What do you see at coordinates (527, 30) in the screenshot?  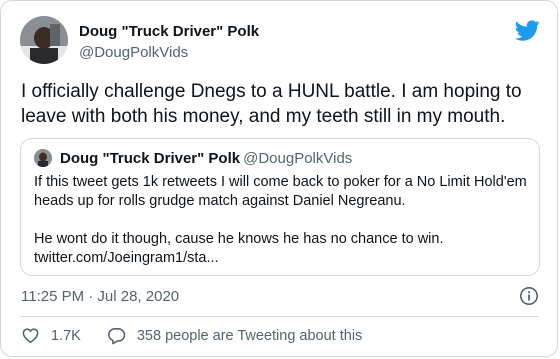 I see `twitter-bird-icon` at bounding box center [527, 30].